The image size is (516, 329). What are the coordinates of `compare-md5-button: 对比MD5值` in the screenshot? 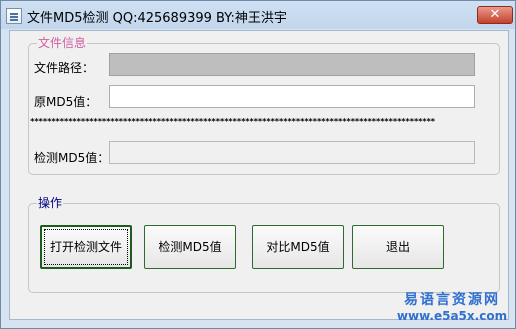 It's located at (298, 247).